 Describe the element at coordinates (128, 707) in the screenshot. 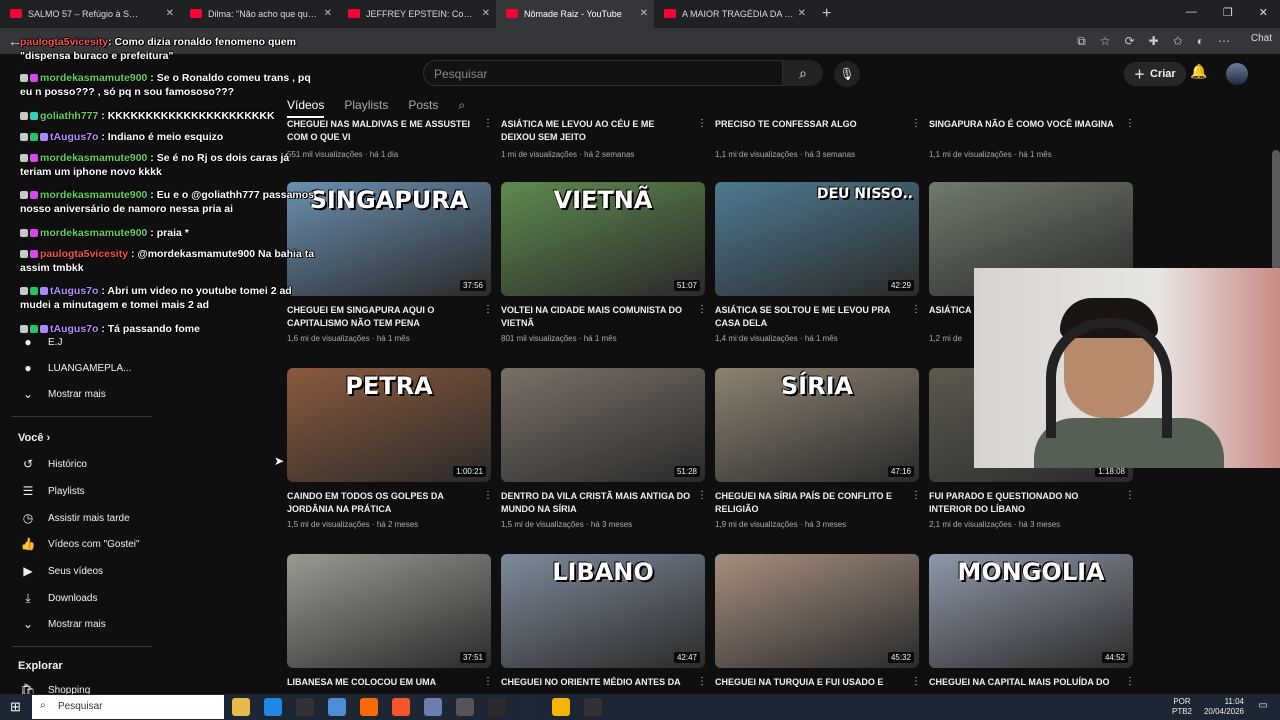

I see `taskbar-search-input: ⌕ Pesquisar` at that location.